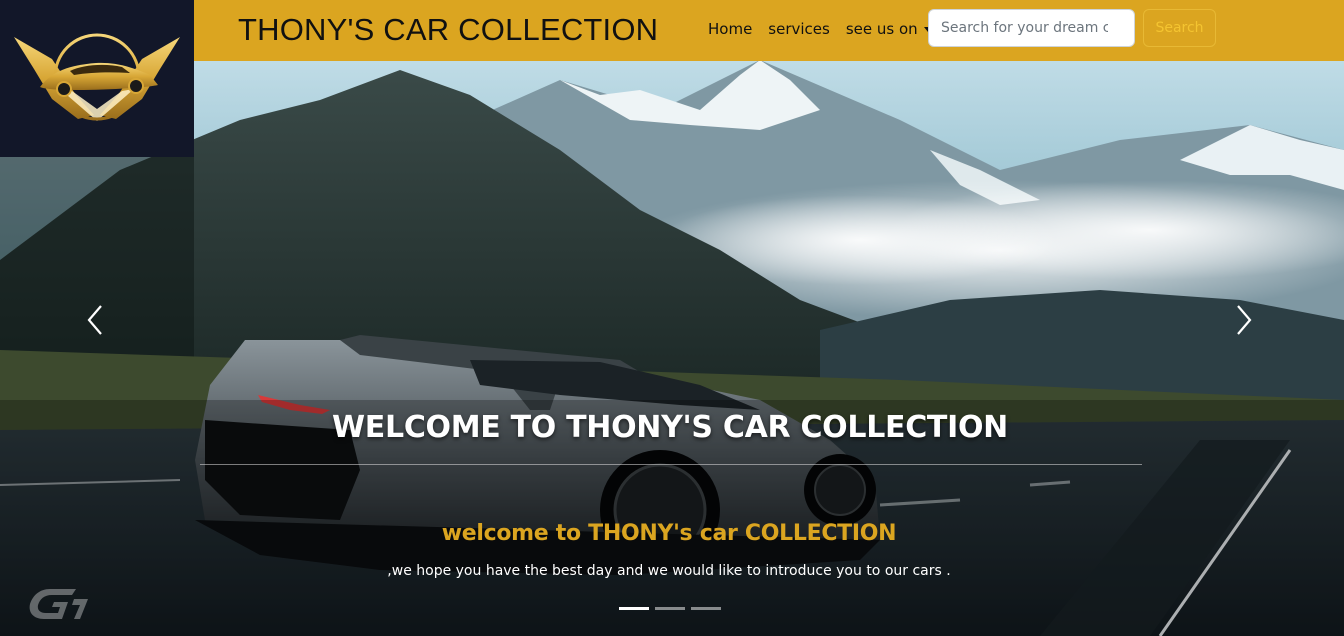 Image resolution: width=1344 pixels, height=636 pixels. Describe the element at coordinates (671, 464) in the screenshot. I see `caption-divider` at that location.